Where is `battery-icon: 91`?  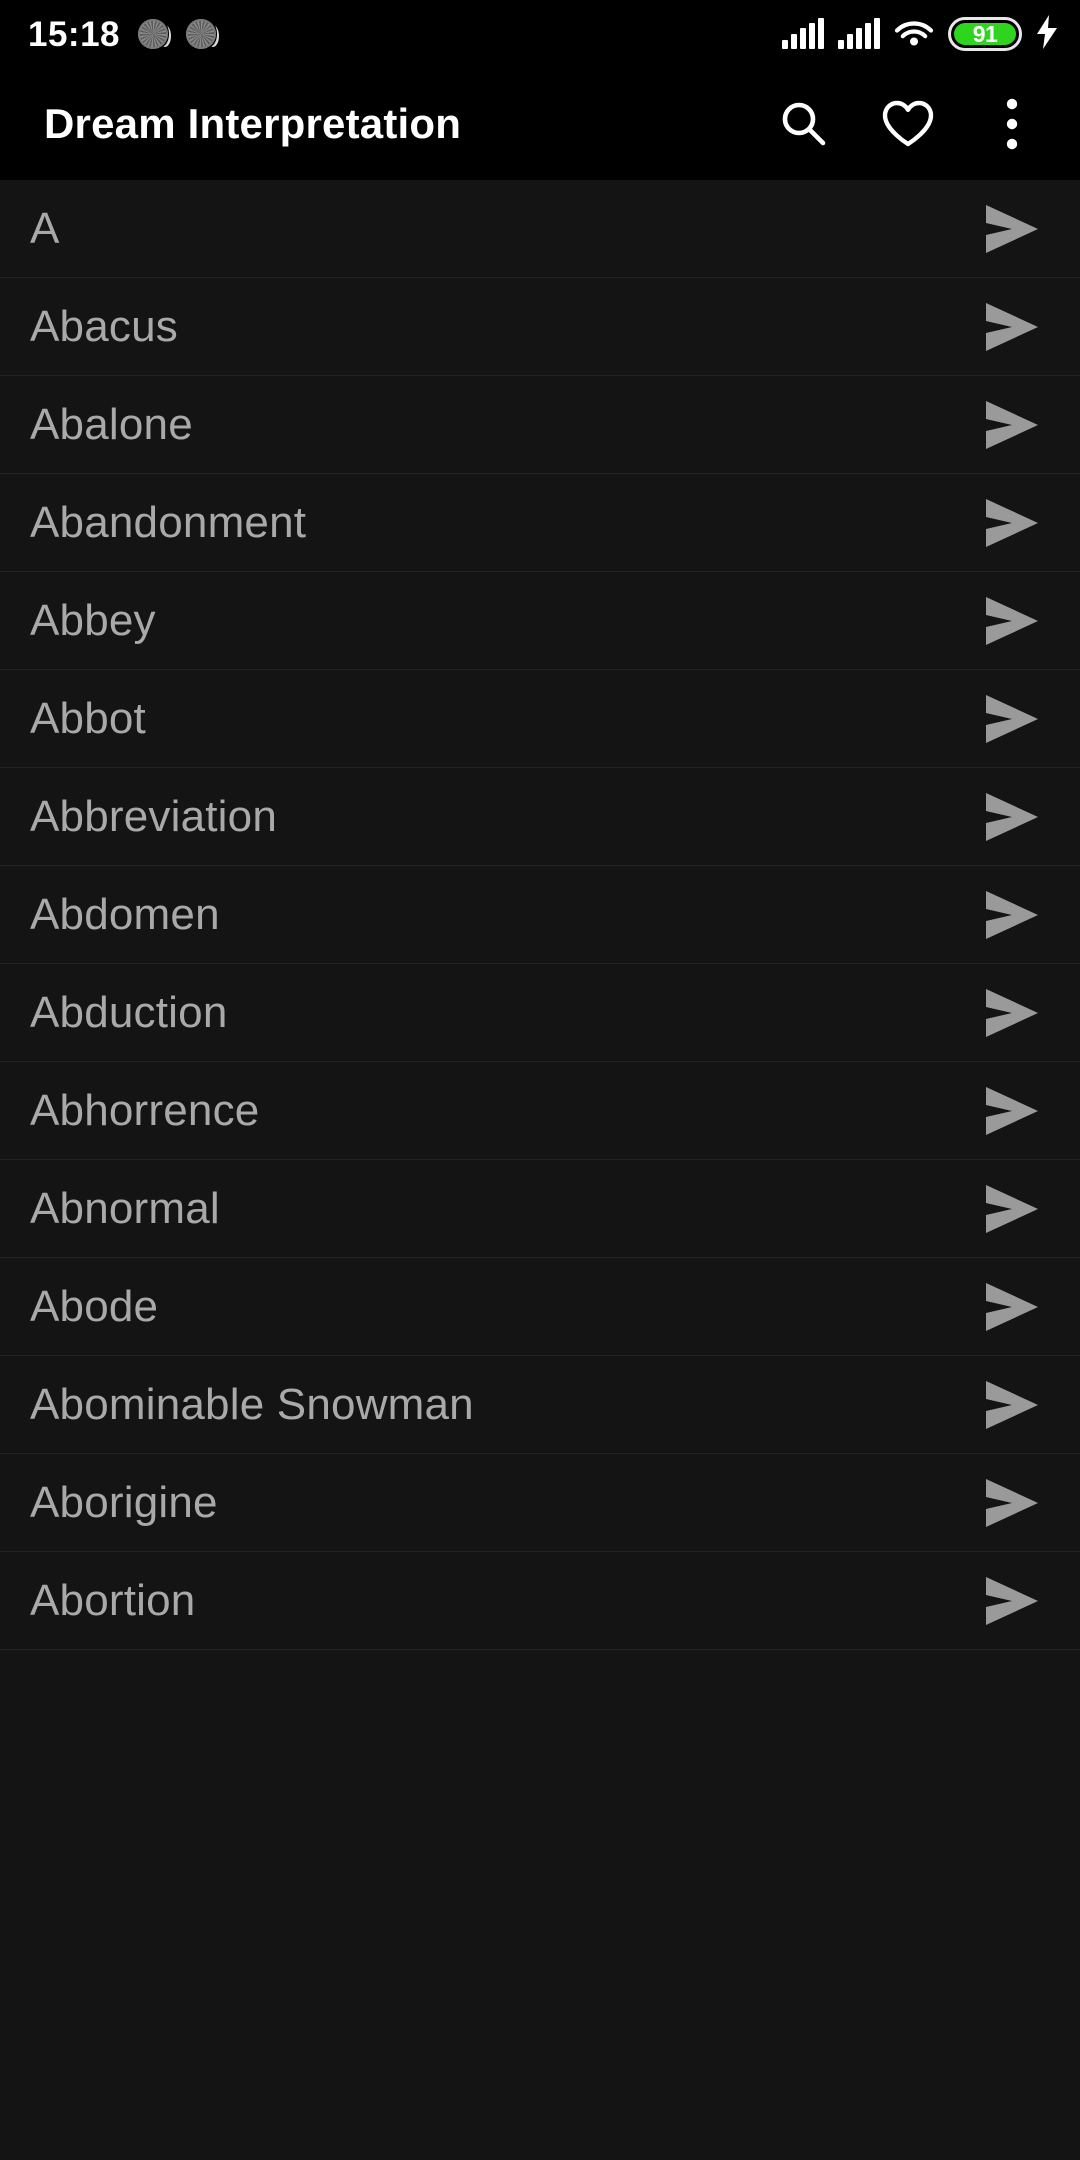
battery-icon: 91 is located at coordinates (985, 34).